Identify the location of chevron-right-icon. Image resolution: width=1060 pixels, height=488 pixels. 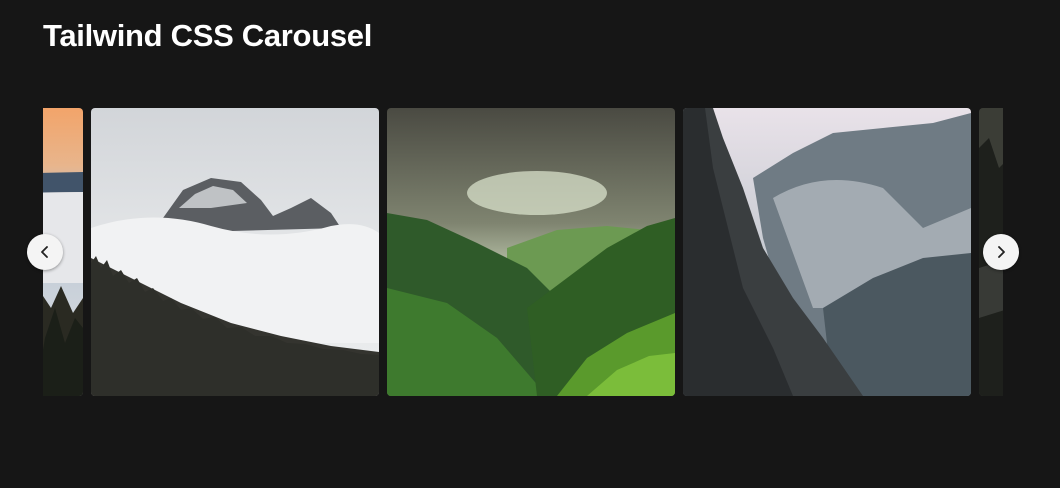
(1001, 252).